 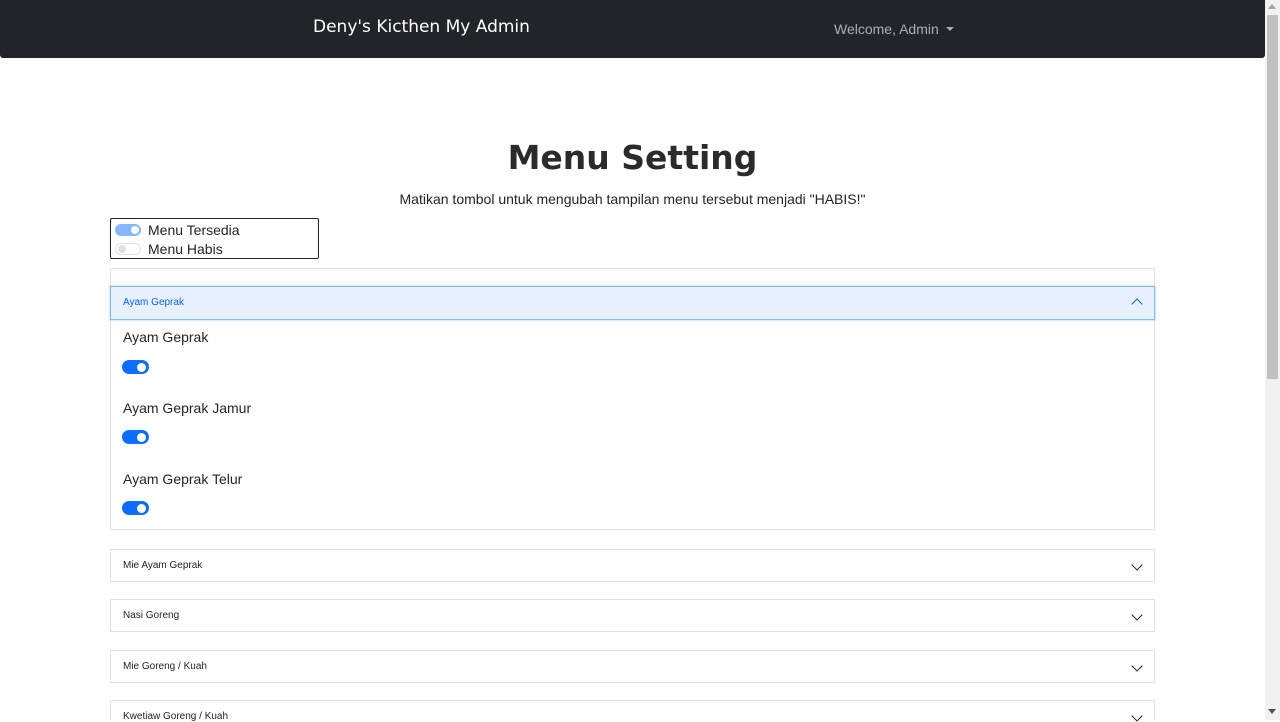 What do you see at coordinates (1272, 711) in the screenshot?
I see `scroll-down-arrow-icon` at bounding box center [1272, 711].